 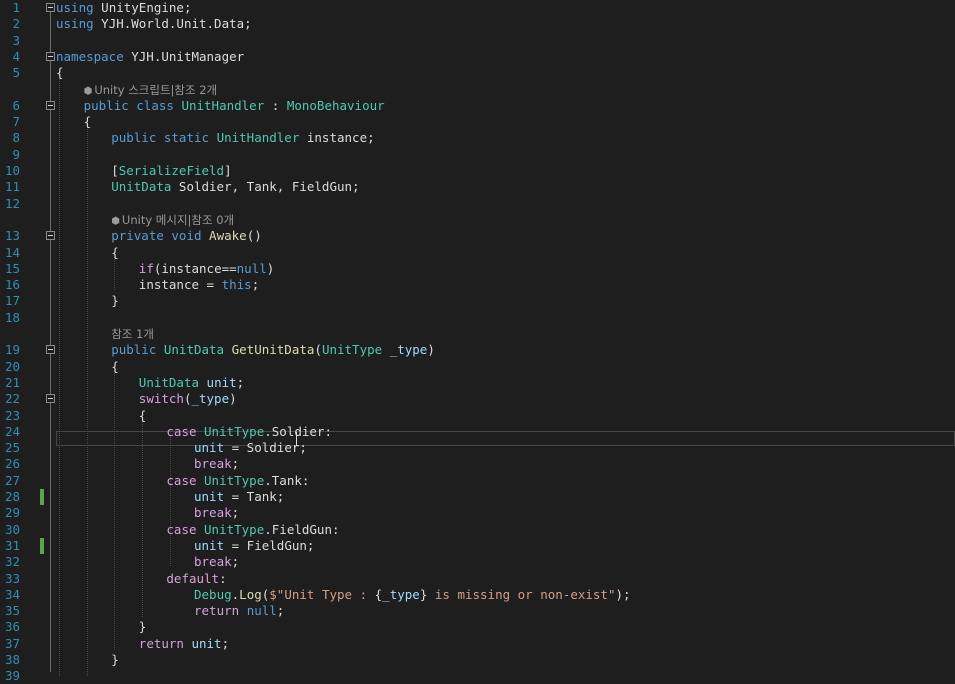 I want to click on code-text: using UnityEngine;, so click(x=123, y=8).